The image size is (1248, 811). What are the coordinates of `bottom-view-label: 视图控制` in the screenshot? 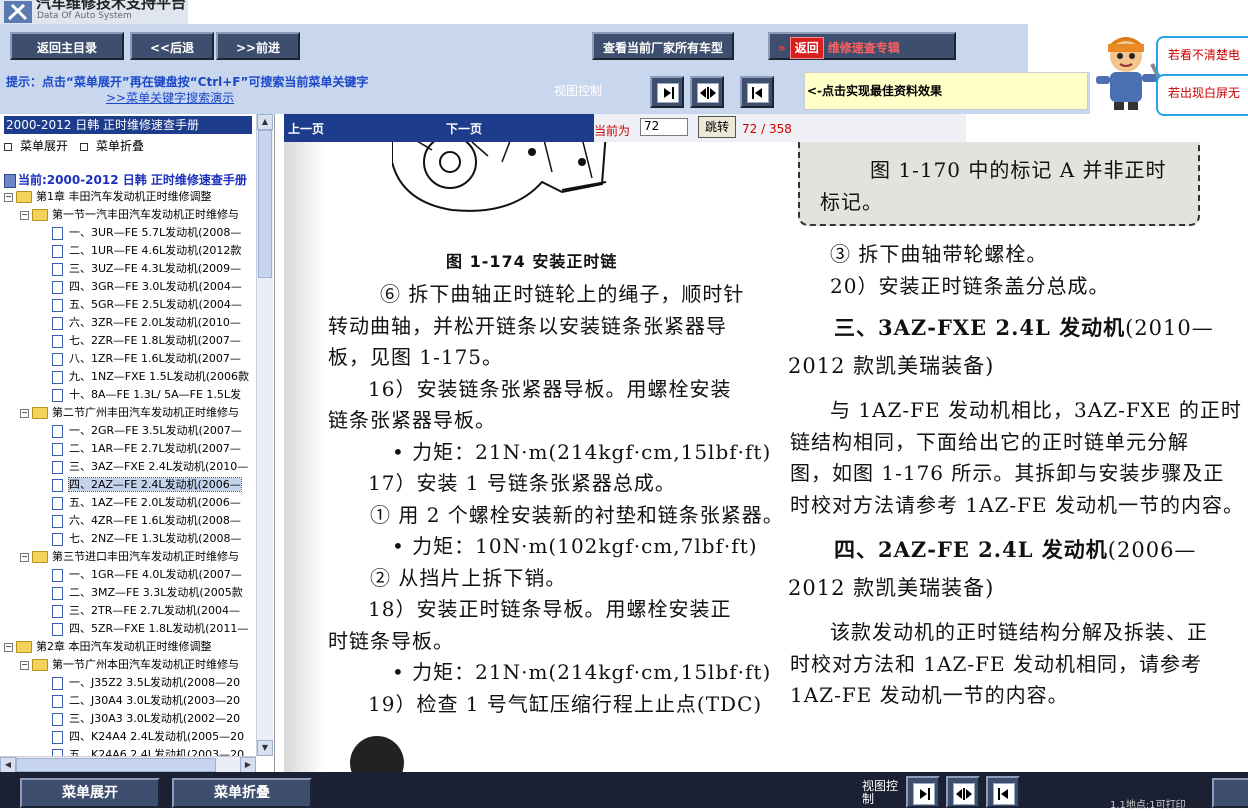 It's located at (880, 792).